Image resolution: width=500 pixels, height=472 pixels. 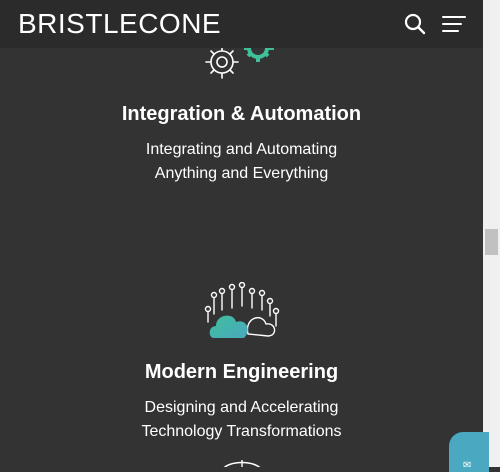 I want to click on section-description-line1: Integrating and Automating, so click(x=241, y=149).